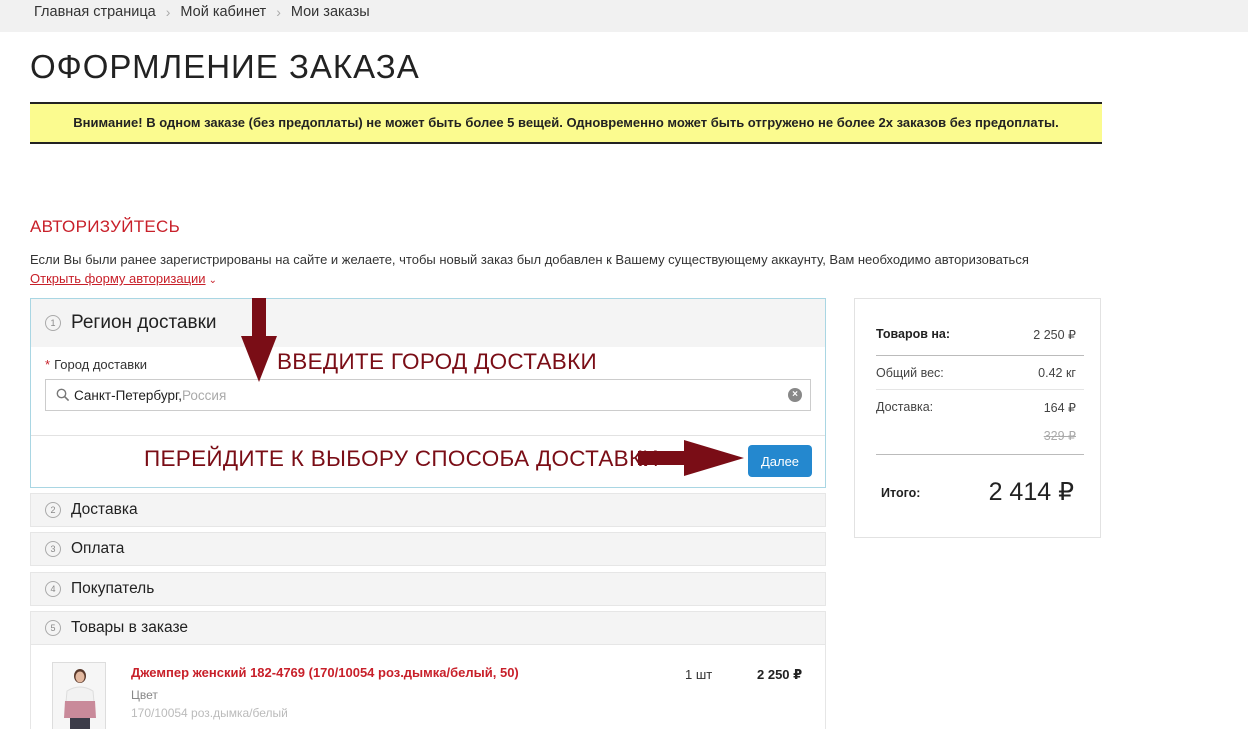  I want to click on summary-goods-row: Товаров на: 2 250 ₽, so click(980, 334).